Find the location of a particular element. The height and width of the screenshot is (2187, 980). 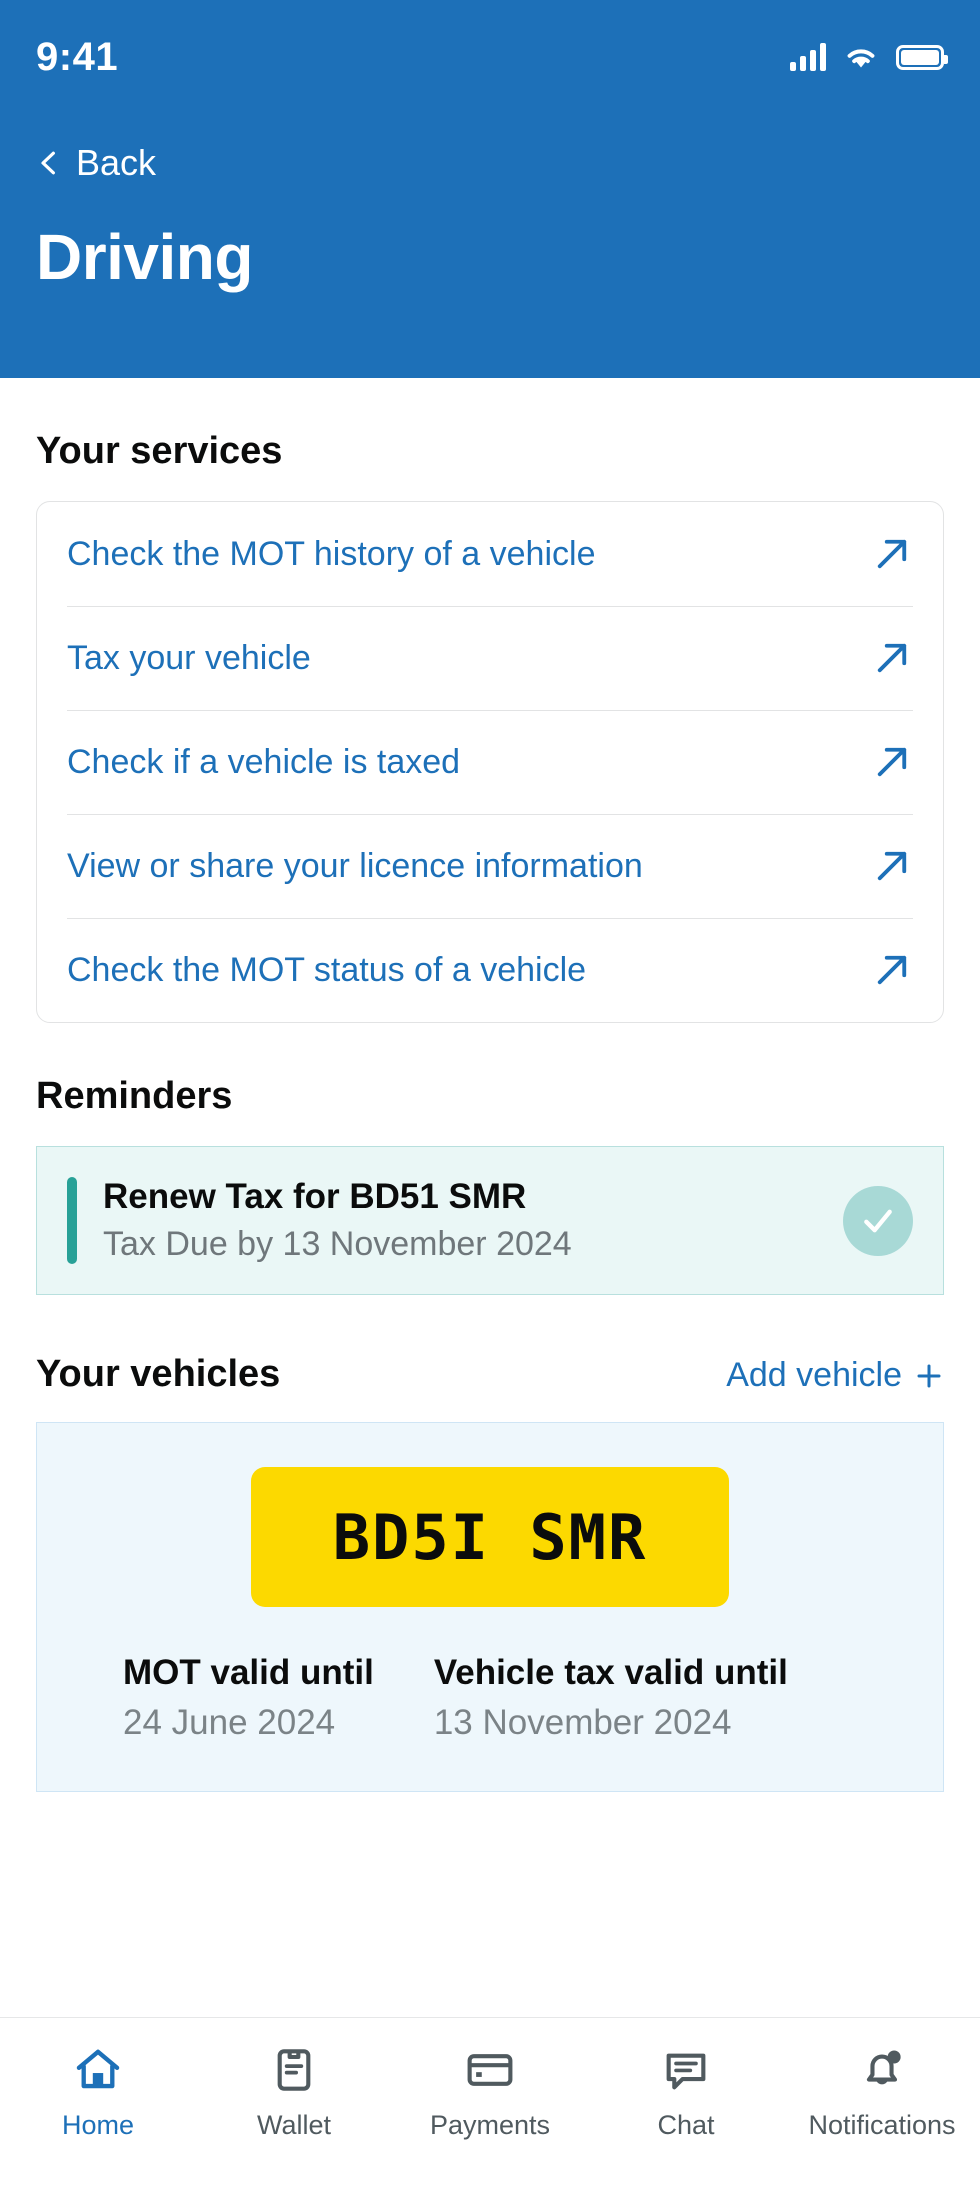

reminder-subtitle: Tax Due by 13 November 2024 is located at coordinates (337, 1244).